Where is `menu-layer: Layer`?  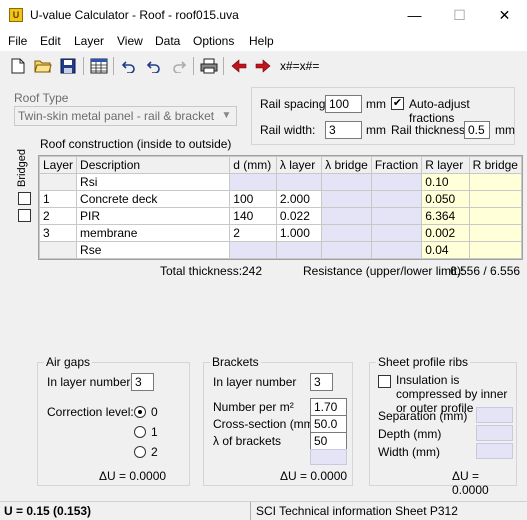
menu-layer: Layer is located at coordinates (89, 41).